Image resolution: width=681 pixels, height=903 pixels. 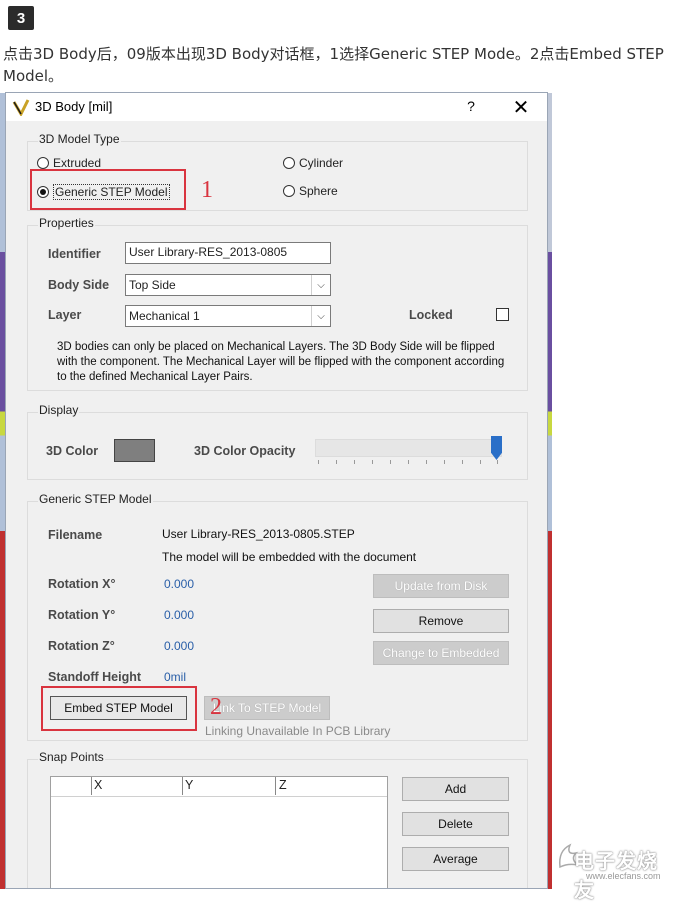 I want to click on display-group-title: Display, so click(x=59, y=410).